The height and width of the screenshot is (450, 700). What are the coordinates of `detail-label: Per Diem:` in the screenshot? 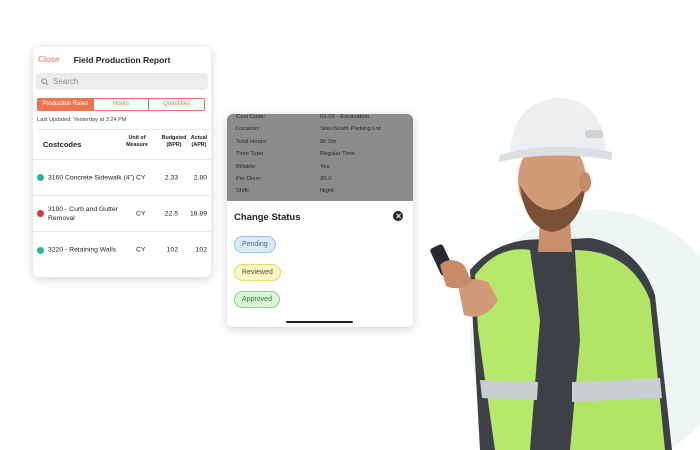 It's located at (249, 179).